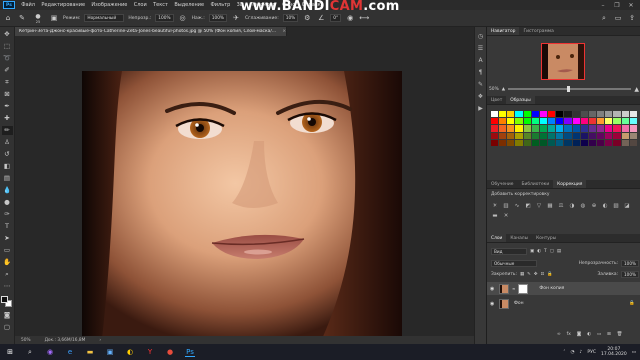 This screenshot has height=360, width=640. I want to click on history-brush-tool-icon: ↺, so click(7, 154).